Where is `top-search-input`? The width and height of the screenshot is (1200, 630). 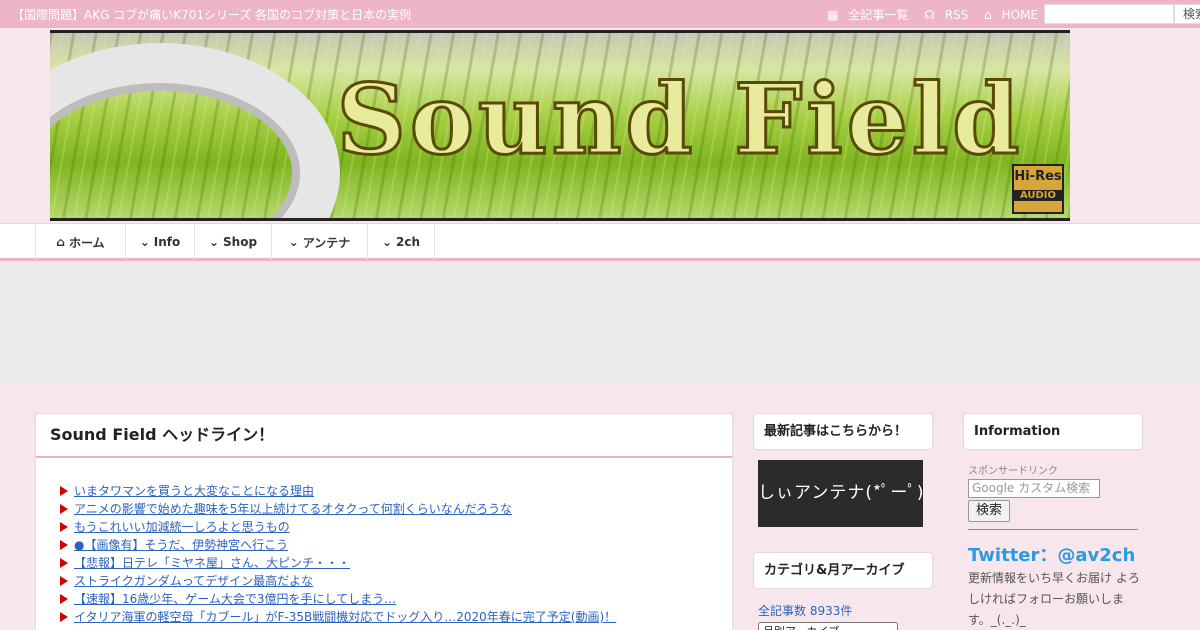
top-search-input is located at coordinates (1109, 14).